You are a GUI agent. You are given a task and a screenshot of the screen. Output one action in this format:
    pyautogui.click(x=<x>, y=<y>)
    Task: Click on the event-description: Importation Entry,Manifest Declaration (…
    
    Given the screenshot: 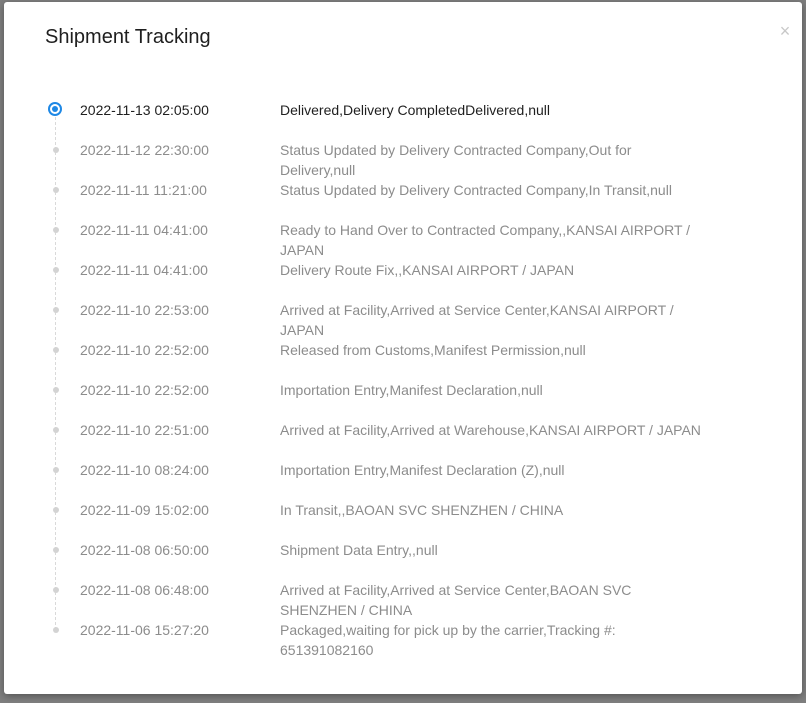 What is the action you would take?
    pyautogui.click(x=422, y=470)
    